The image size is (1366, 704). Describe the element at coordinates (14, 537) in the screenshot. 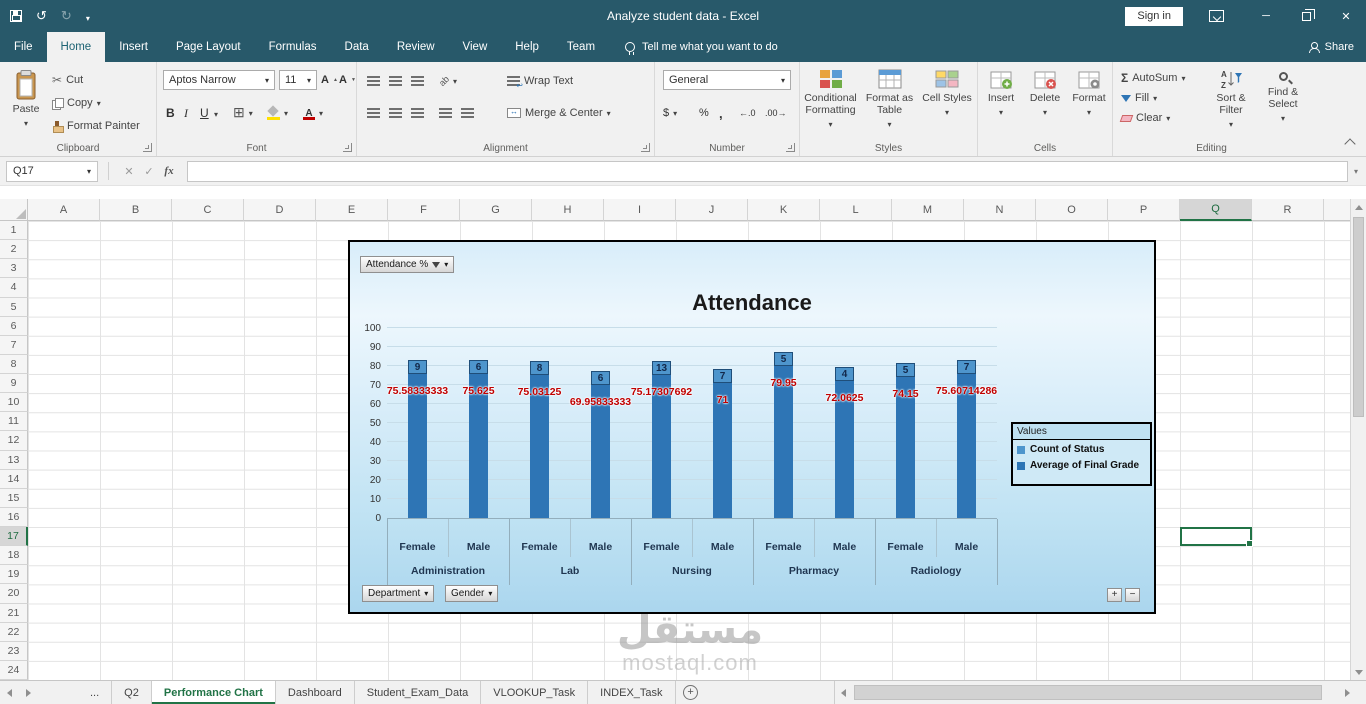

I see `row-header-17: 17` at that location.